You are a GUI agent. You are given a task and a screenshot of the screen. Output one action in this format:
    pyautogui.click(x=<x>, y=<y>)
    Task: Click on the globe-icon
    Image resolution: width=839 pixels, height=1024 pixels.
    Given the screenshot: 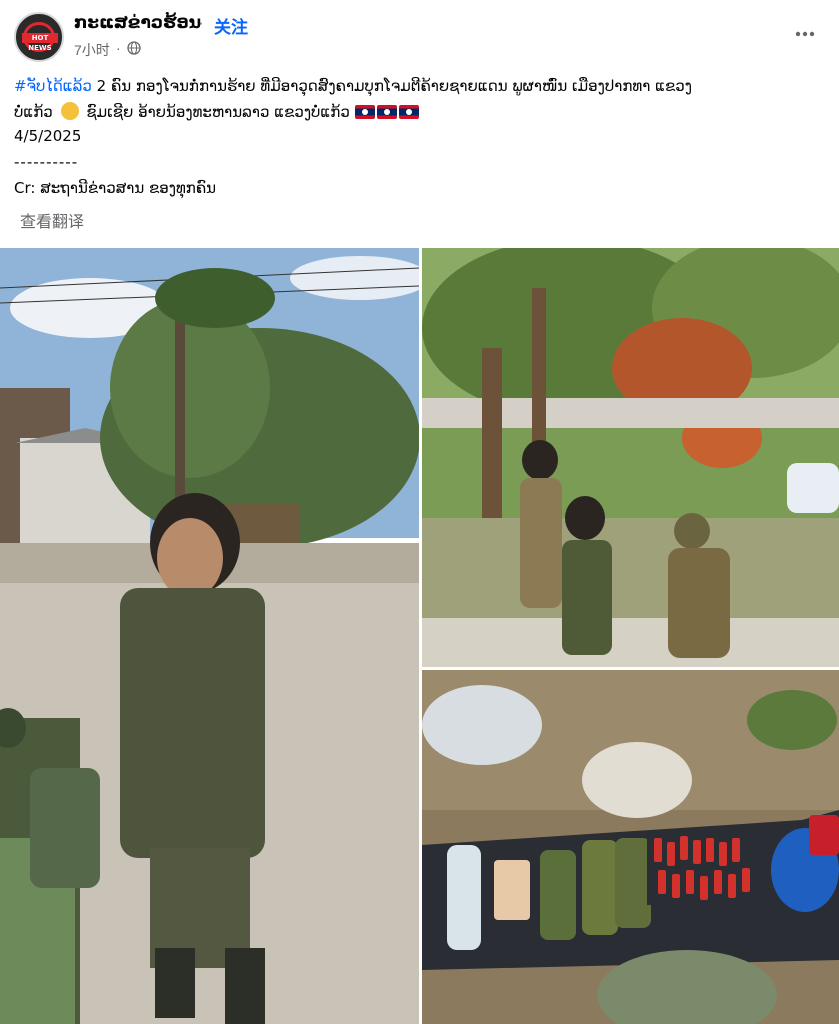 What is the action you would take?
    pyautogui.click(x=134, y=48)
    